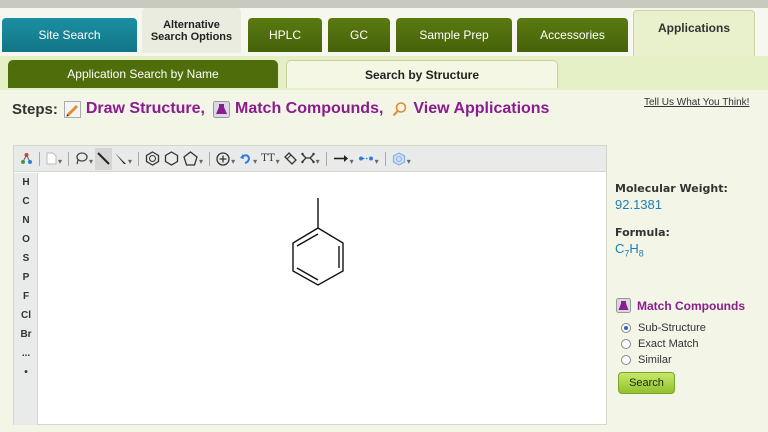  I want to click on formula-hydrogen-count: 8, so click(641, 253).